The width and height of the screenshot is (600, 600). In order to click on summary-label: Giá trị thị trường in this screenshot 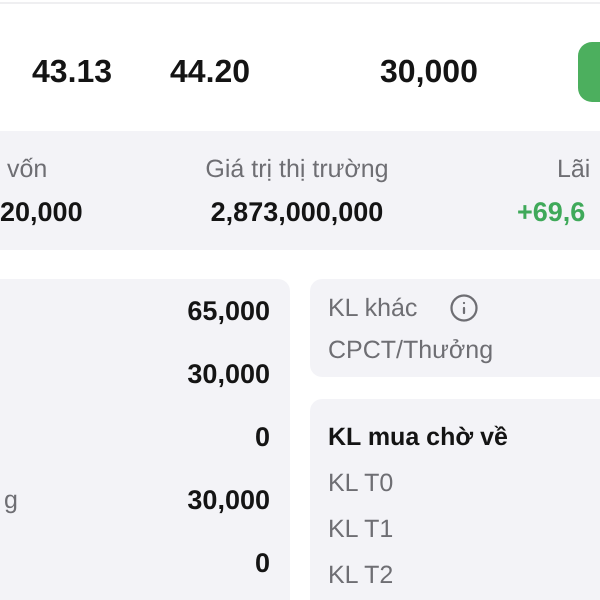, I will do `click(297, 169)`.